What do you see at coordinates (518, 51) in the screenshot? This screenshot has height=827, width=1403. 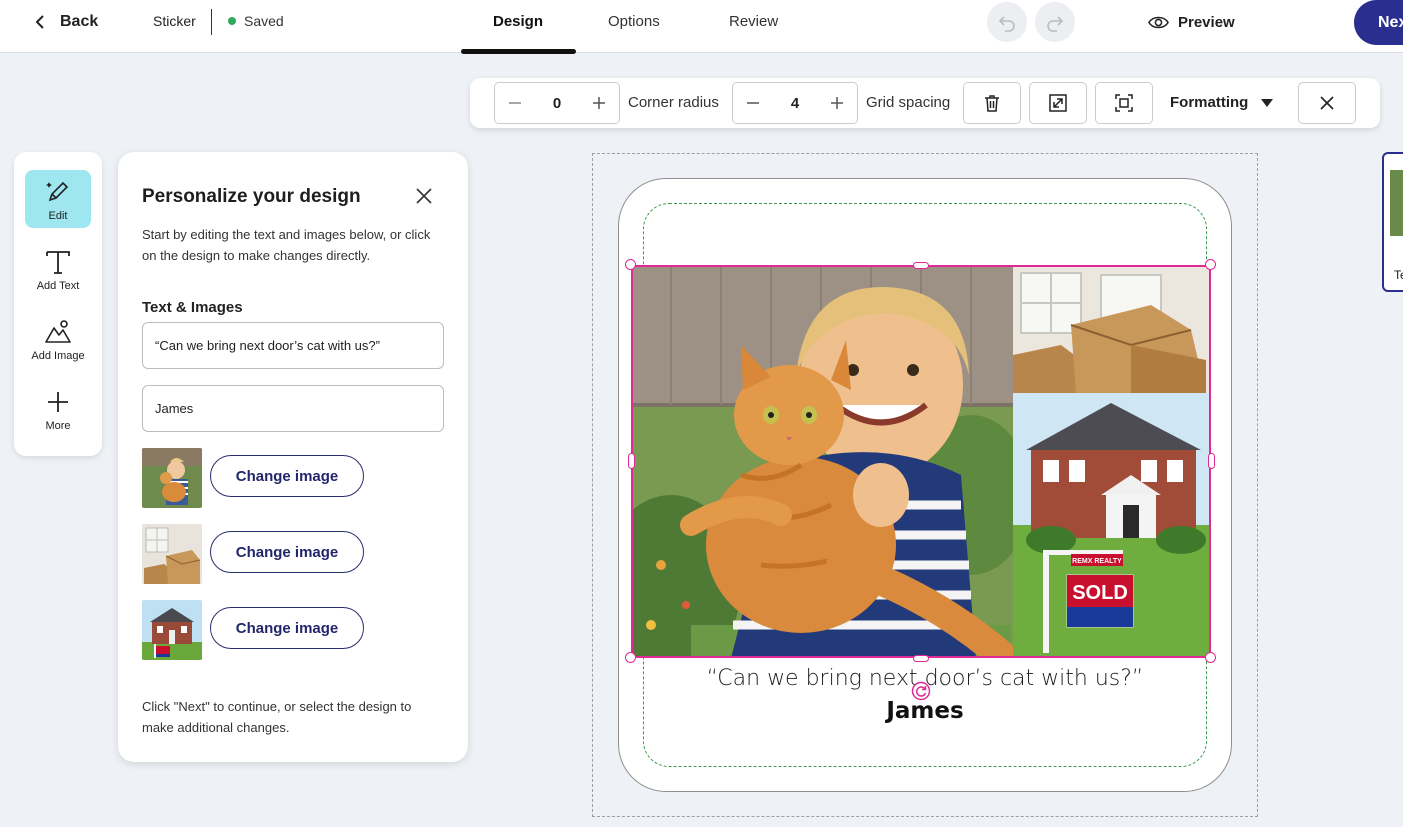 I see `active-tab-indicator` at bounding box center [518, 51].